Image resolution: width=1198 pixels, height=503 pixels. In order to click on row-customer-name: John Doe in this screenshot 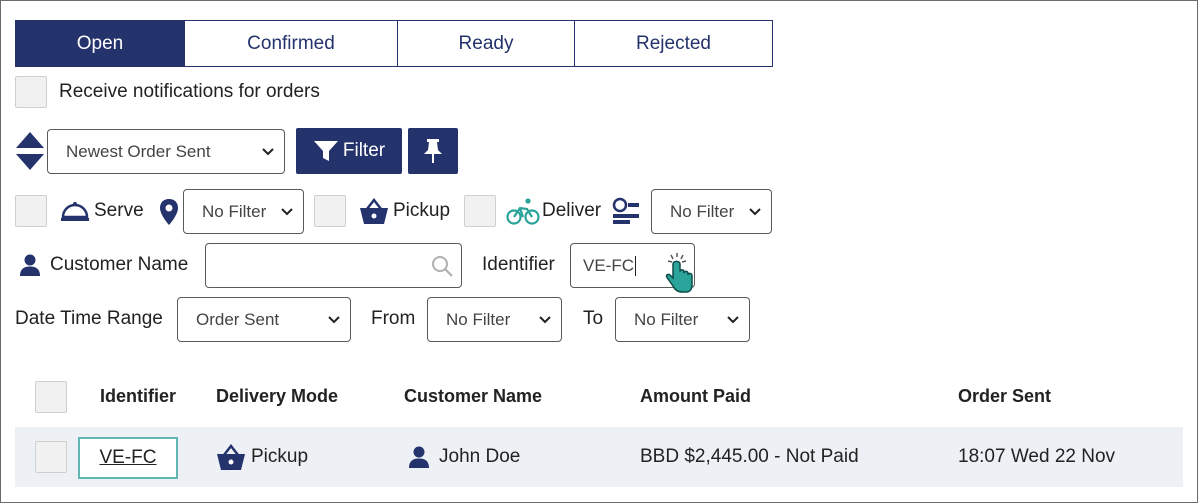, I will do `click(480, 456)`.